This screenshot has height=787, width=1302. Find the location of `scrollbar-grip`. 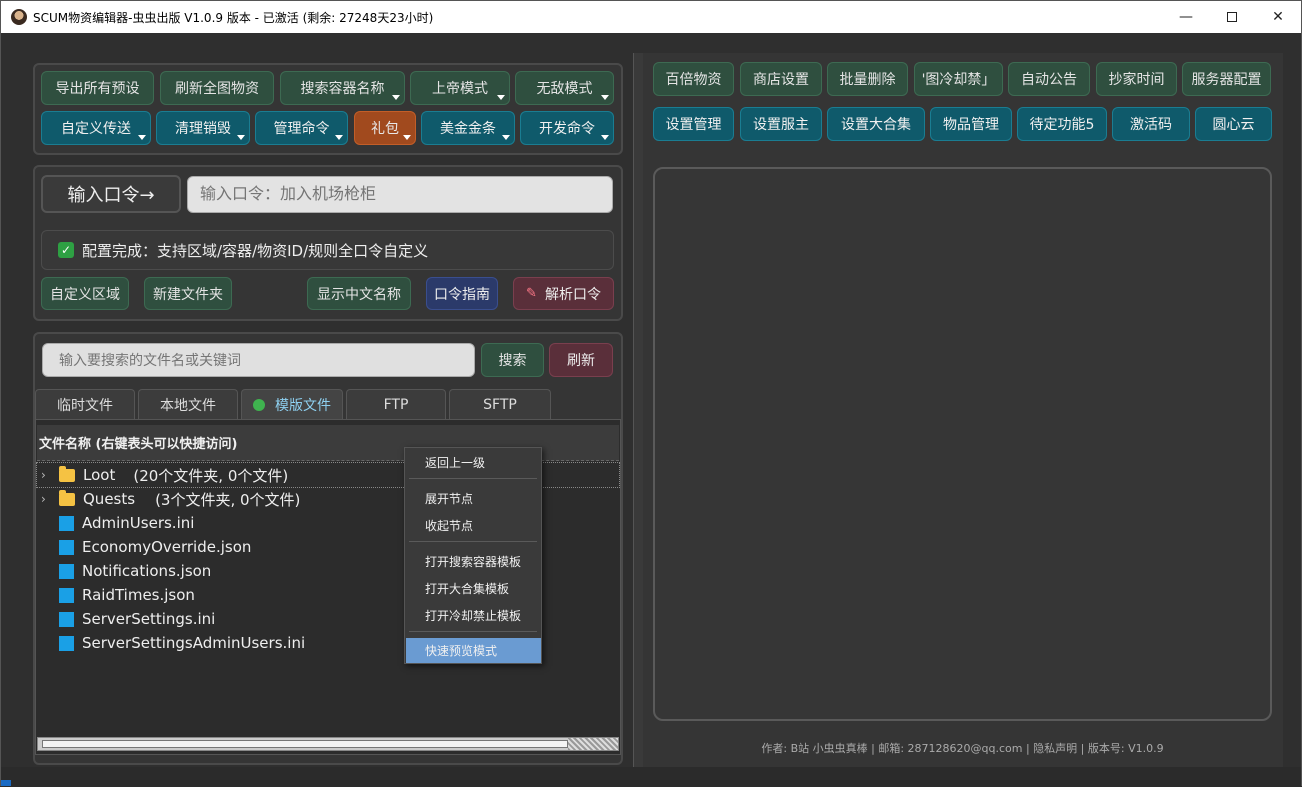

scrollbar-grip is located at coordinates (593, 744).